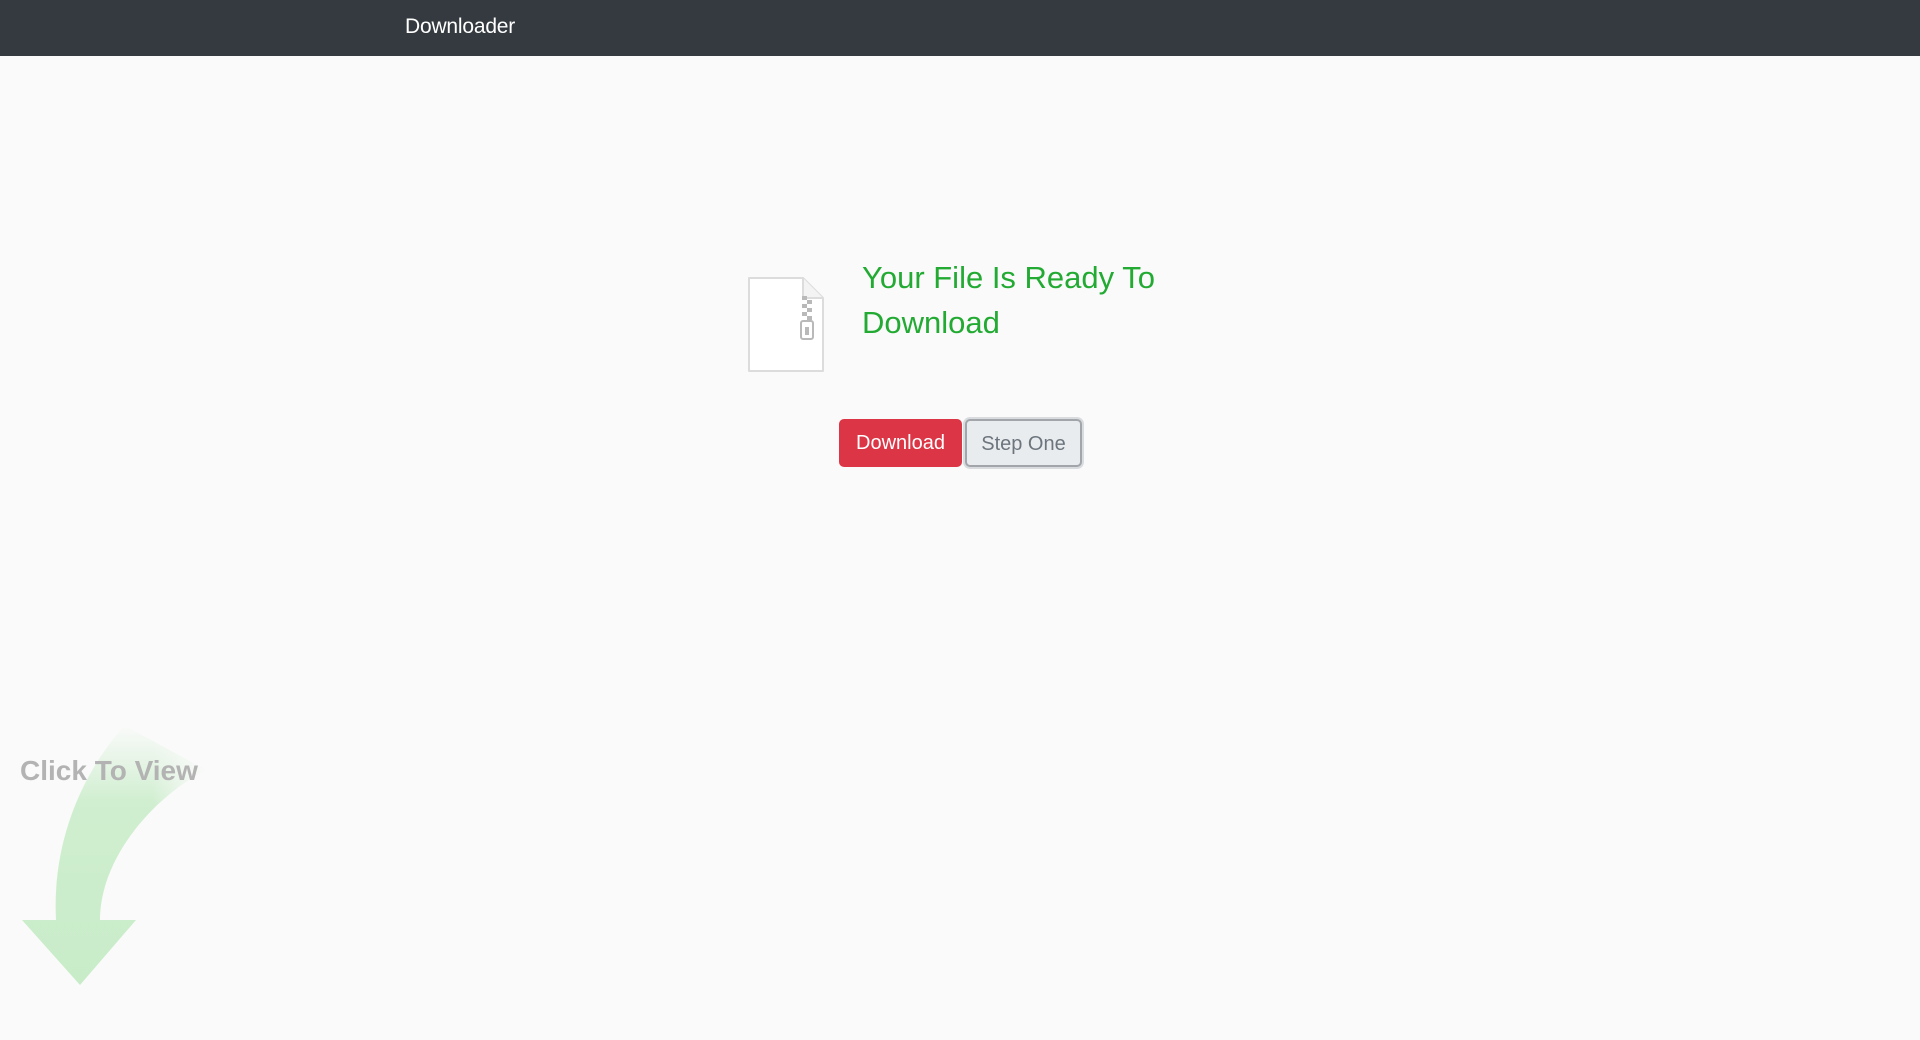  What do you see at coordinates (1023, 443) in the screenshot?
I see `step-one-button: Step One` at bounding box center [1023, 443].